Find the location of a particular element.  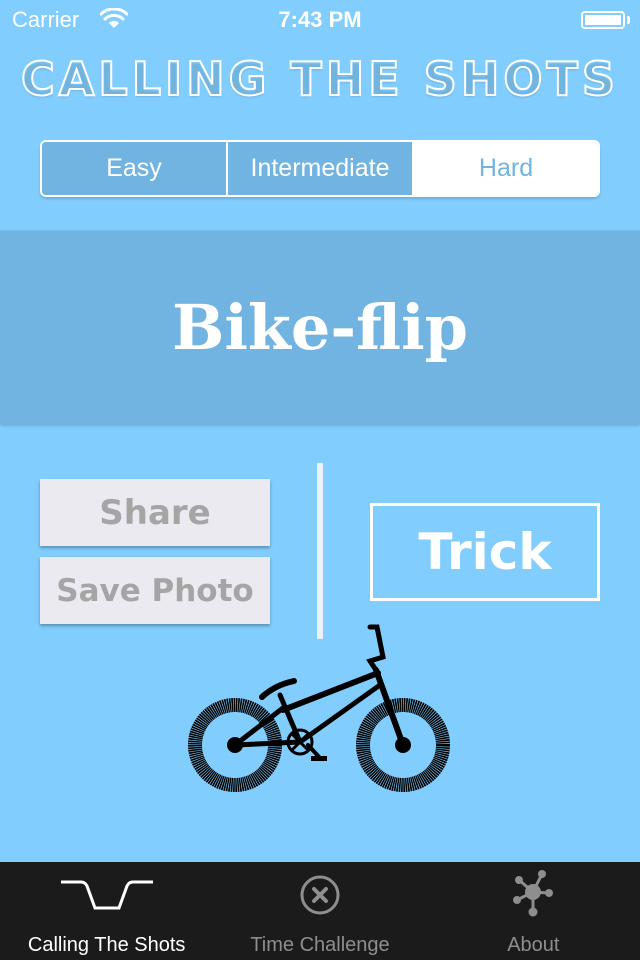

bmx-bike-icon is located at coordinates (319, 708).